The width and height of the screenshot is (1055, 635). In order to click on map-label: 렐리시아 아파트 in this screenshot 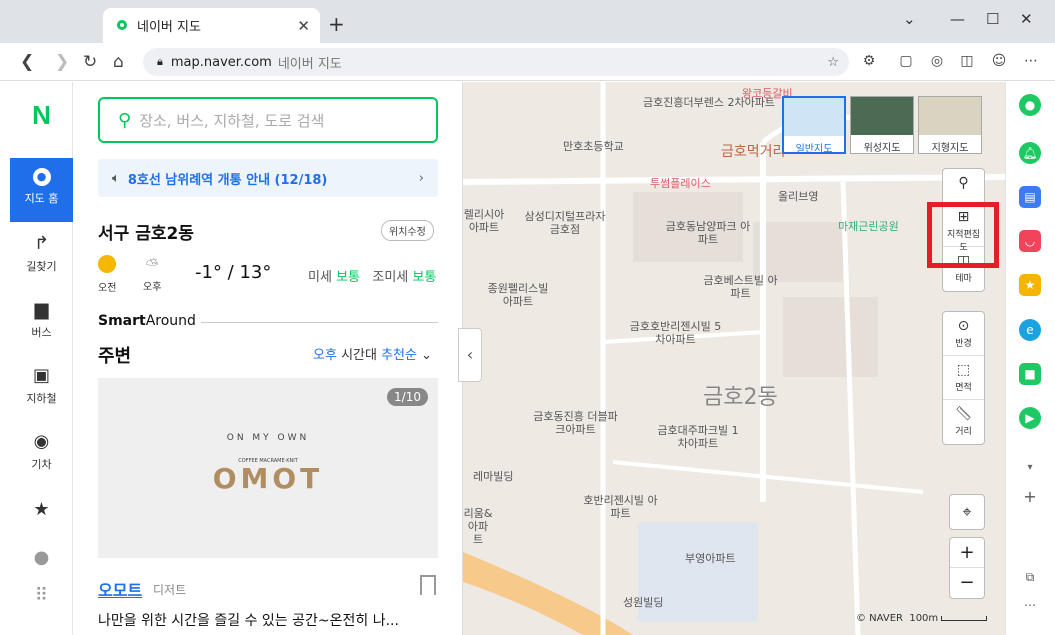, I will do `click(484, 221)`.